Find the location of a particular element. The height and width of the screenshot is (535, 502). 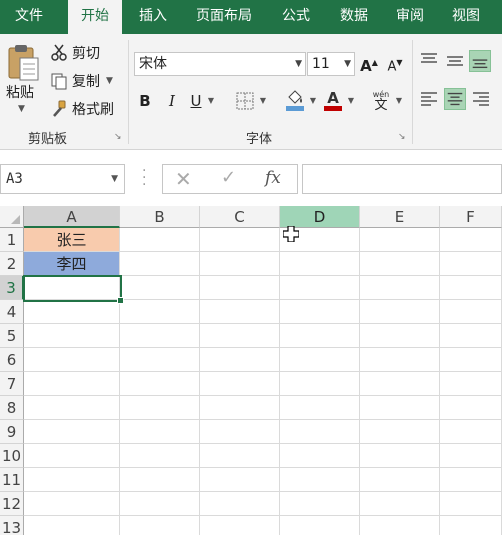

row-header-10: 10 is located at coordinates (12, 456).